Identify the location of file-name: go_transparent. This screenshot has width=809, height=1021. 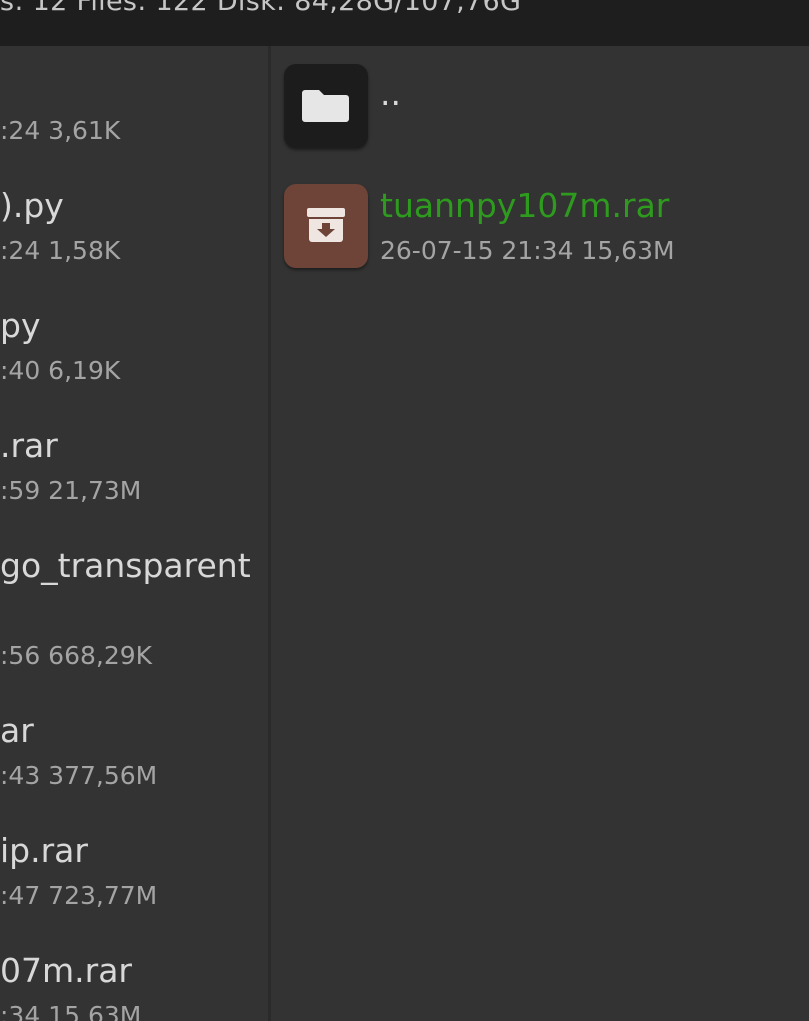
(125, 565).